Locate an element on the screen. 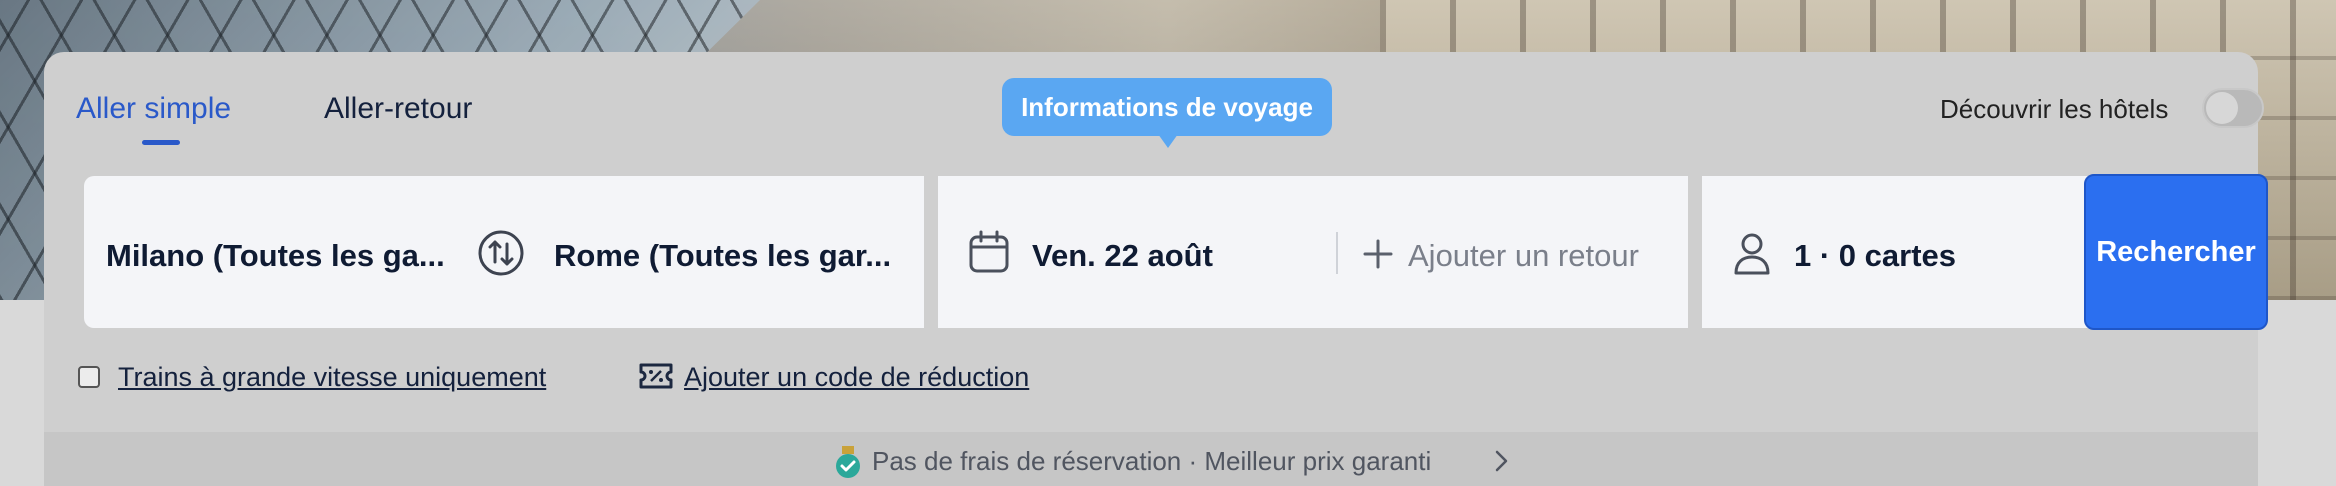 The width and height of the screenshot is (2336, 486). tab-round-trip: Aller-retour is located at coordinates (398, 109).